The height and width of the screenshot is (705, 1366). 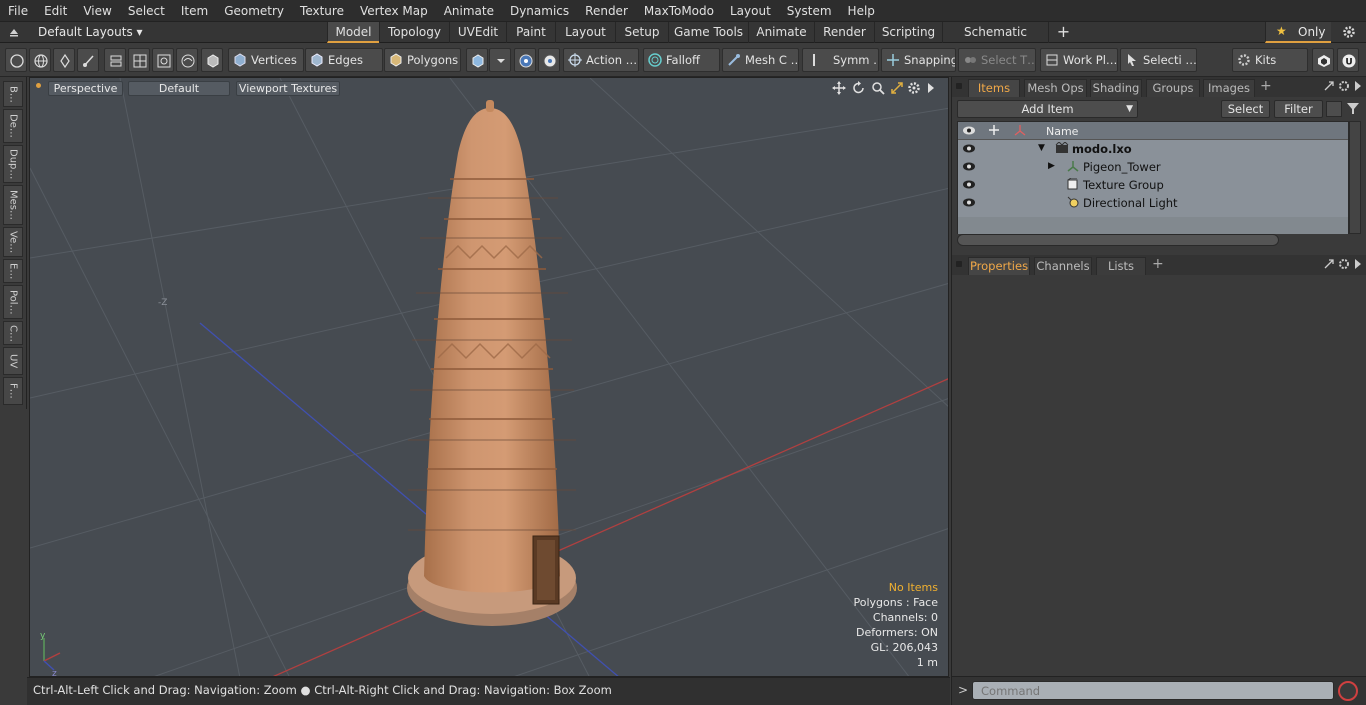 I want to click on grid-button, so click(x=139, y=60).